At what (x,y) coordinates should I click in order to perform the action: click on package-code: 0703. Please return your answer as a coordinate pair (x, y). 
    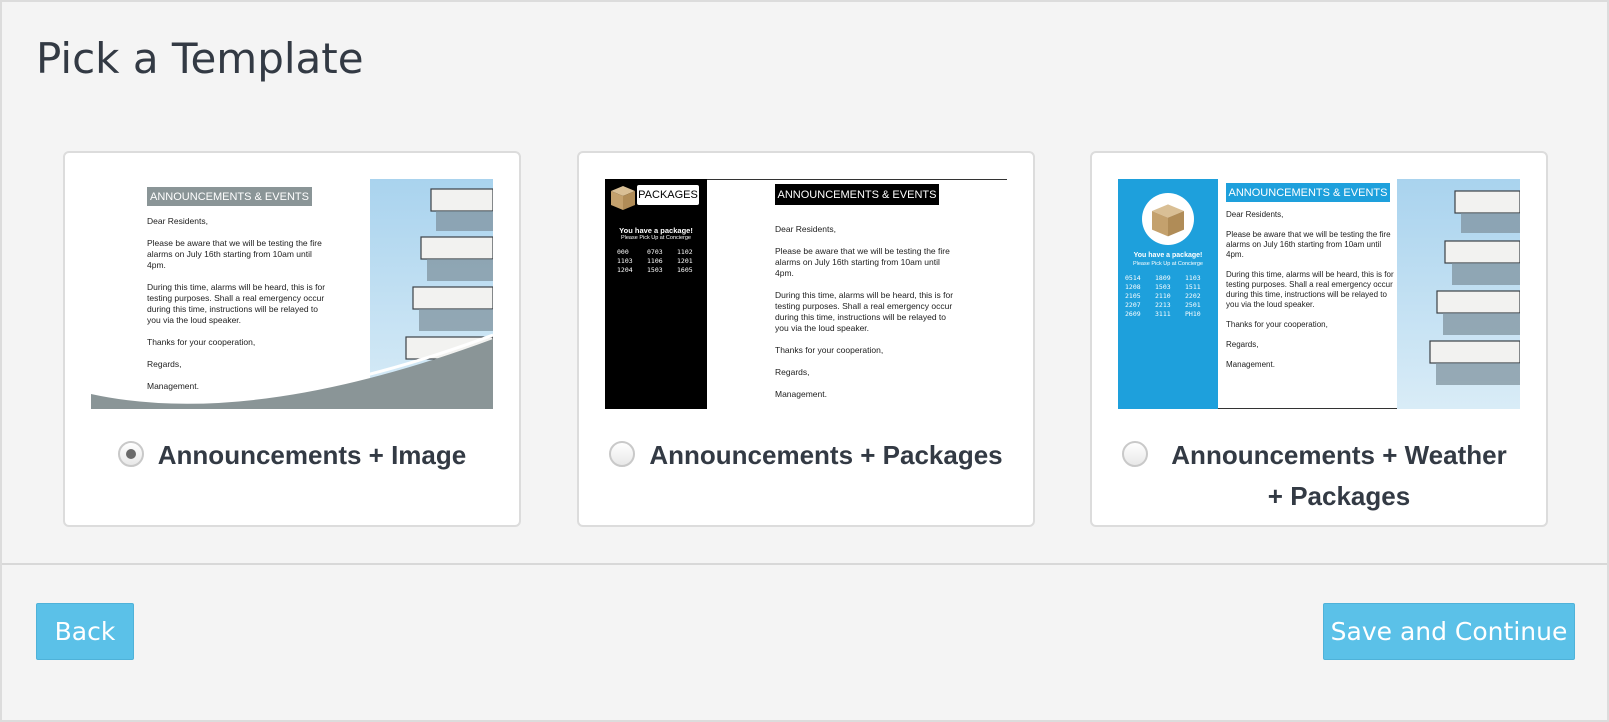
    Looking at the image, I should click on (655, 252).